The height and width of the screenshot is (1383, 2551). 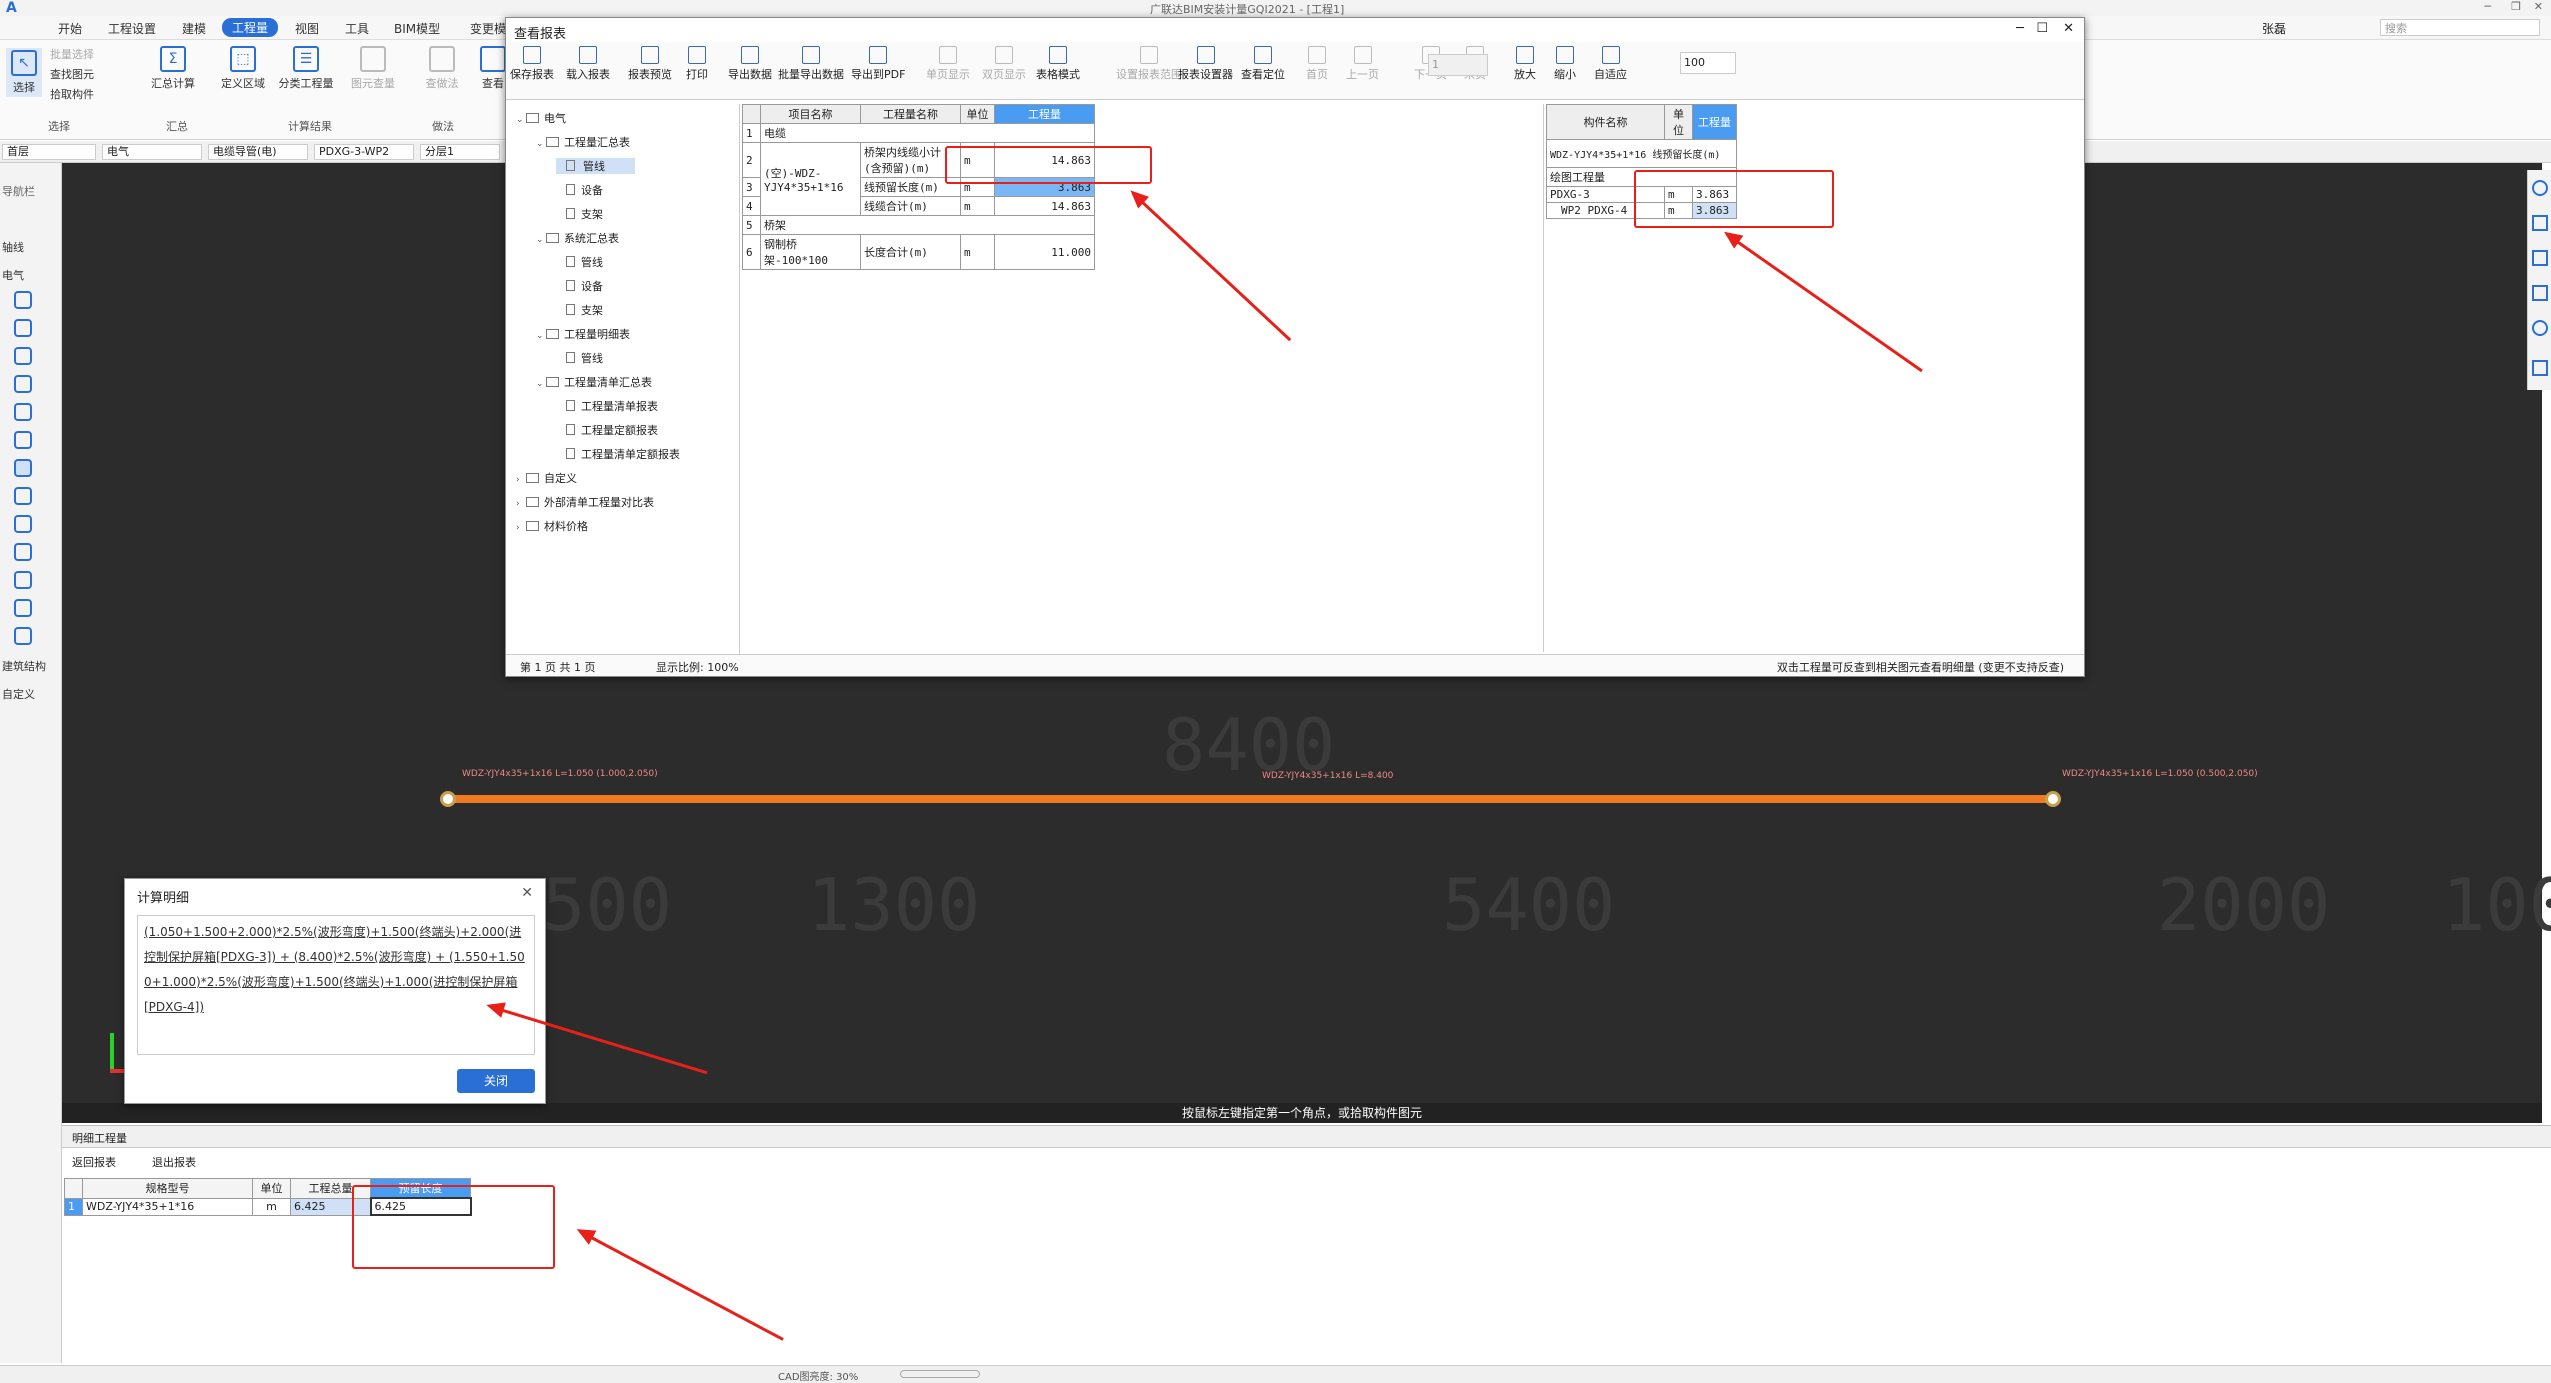 What do you see at coordinates (173, 68) in the screenshot?
I see `summary-calc-button: Σ 汇总计算` at bounding box center [173, 68].